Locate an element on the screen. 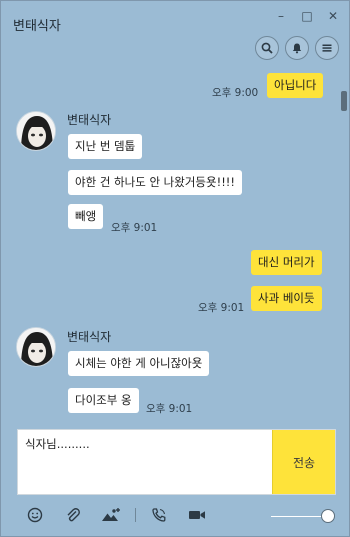 The image size is (350, 537). search-button is located at coordinates (267, 48).